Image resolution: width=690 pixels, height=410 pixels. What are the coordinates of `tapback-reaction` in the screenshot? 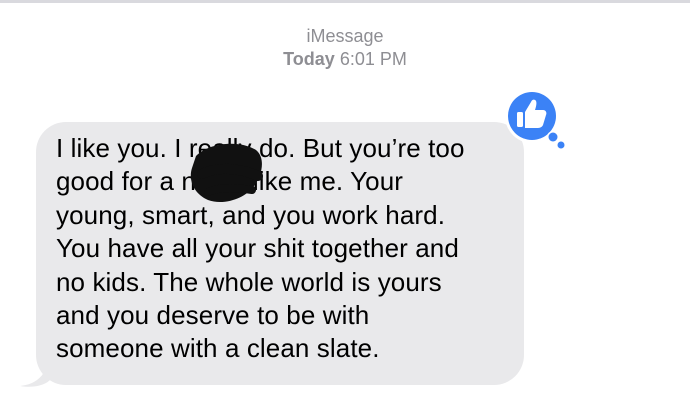 It's located at (537, 120).